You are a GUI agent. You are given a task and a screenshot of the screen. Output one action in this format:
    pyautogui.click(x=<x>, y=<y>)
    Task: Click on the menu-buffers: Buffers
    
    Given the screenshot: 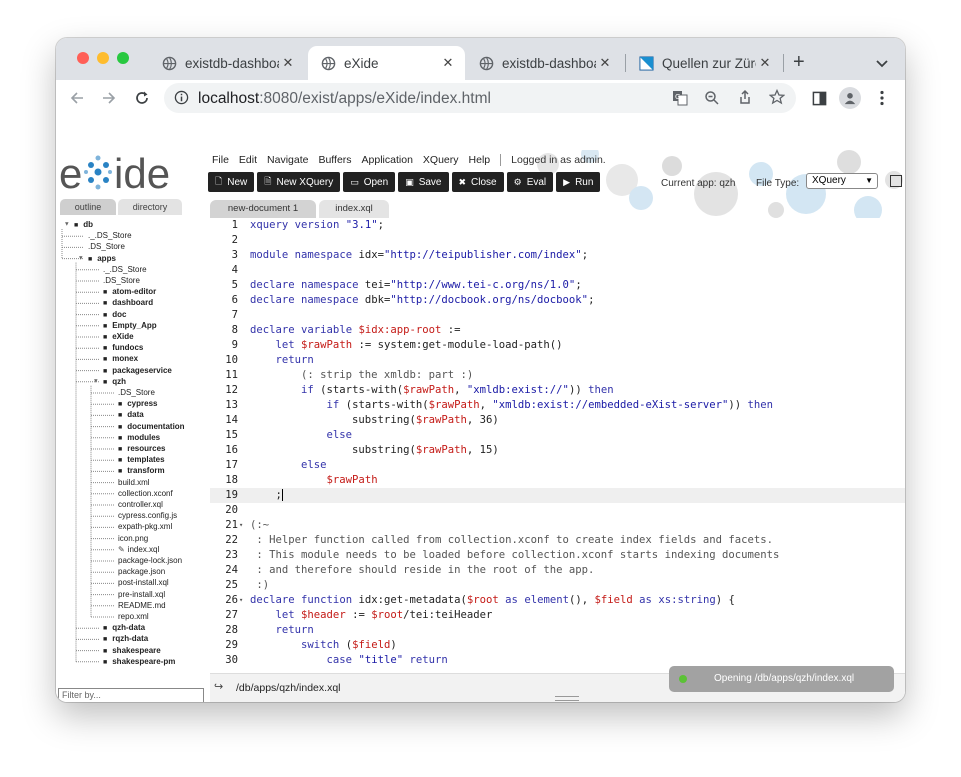 What is the action you would take?
    pyautogui.click(x=334, y=160)
    